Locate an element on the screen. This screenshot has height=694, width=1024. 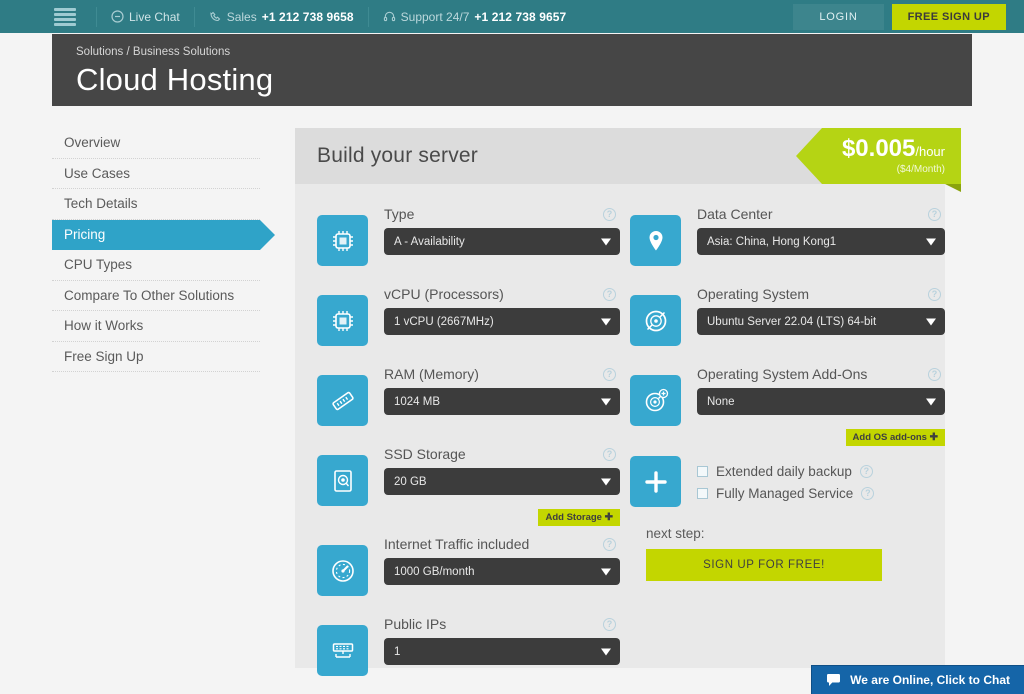
sidebar-item-overview: Overview is located at coordinates (156, 143).